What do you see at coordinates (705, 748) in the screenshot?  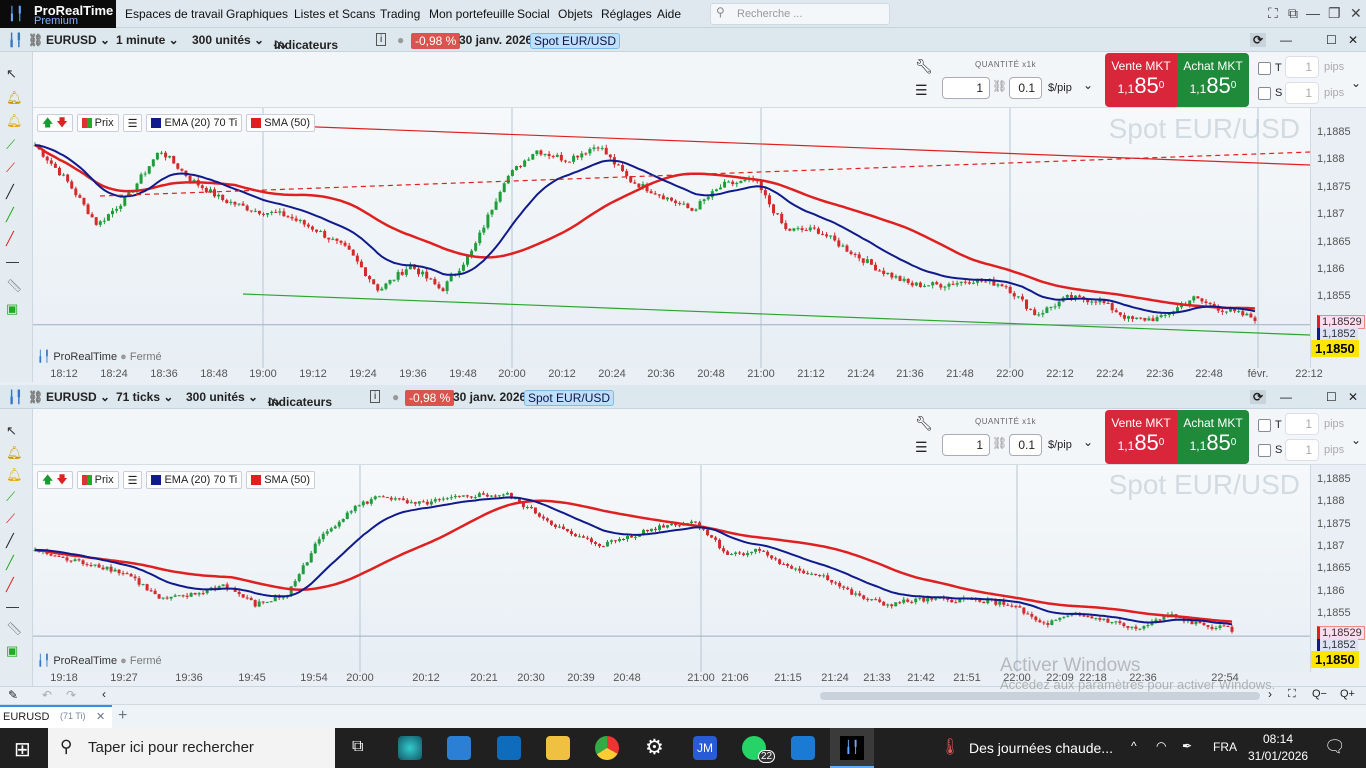 I see `jm-app-icon: JM` at bounding box center [705, 748].